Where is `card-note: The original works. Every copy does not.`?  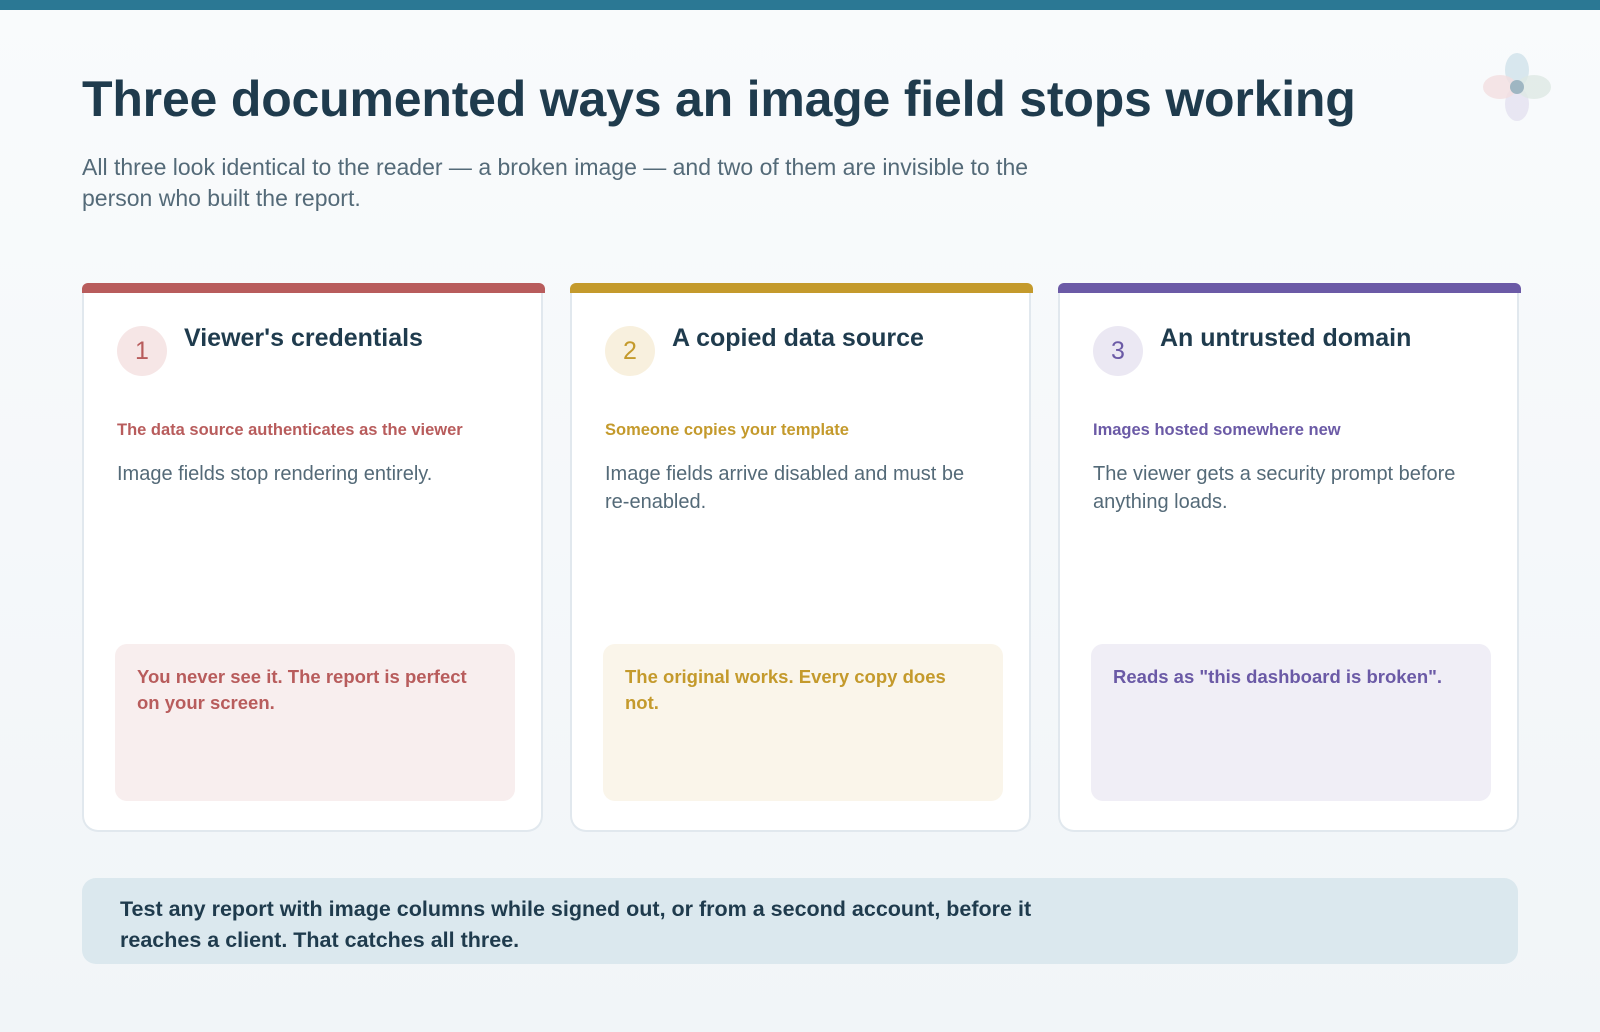
card-note: The original works. Every copy does not. is located at coordinates (803, 722).